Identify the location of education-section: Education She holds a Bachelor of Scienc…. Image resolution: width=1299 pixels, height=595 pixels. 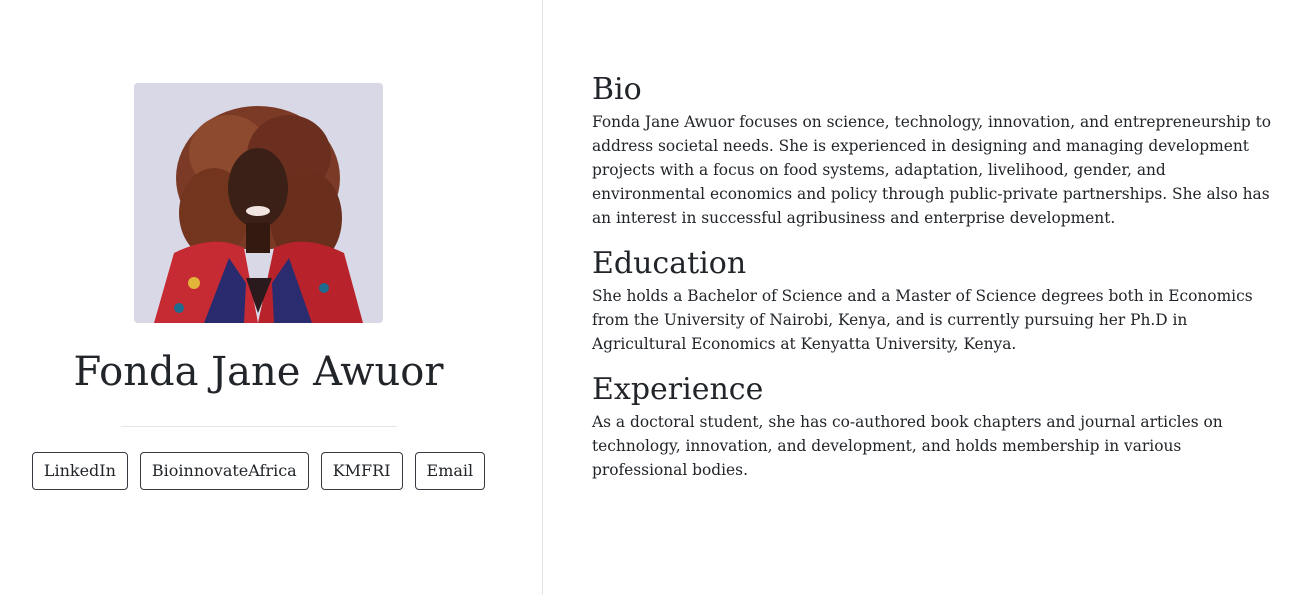
(932, 300).